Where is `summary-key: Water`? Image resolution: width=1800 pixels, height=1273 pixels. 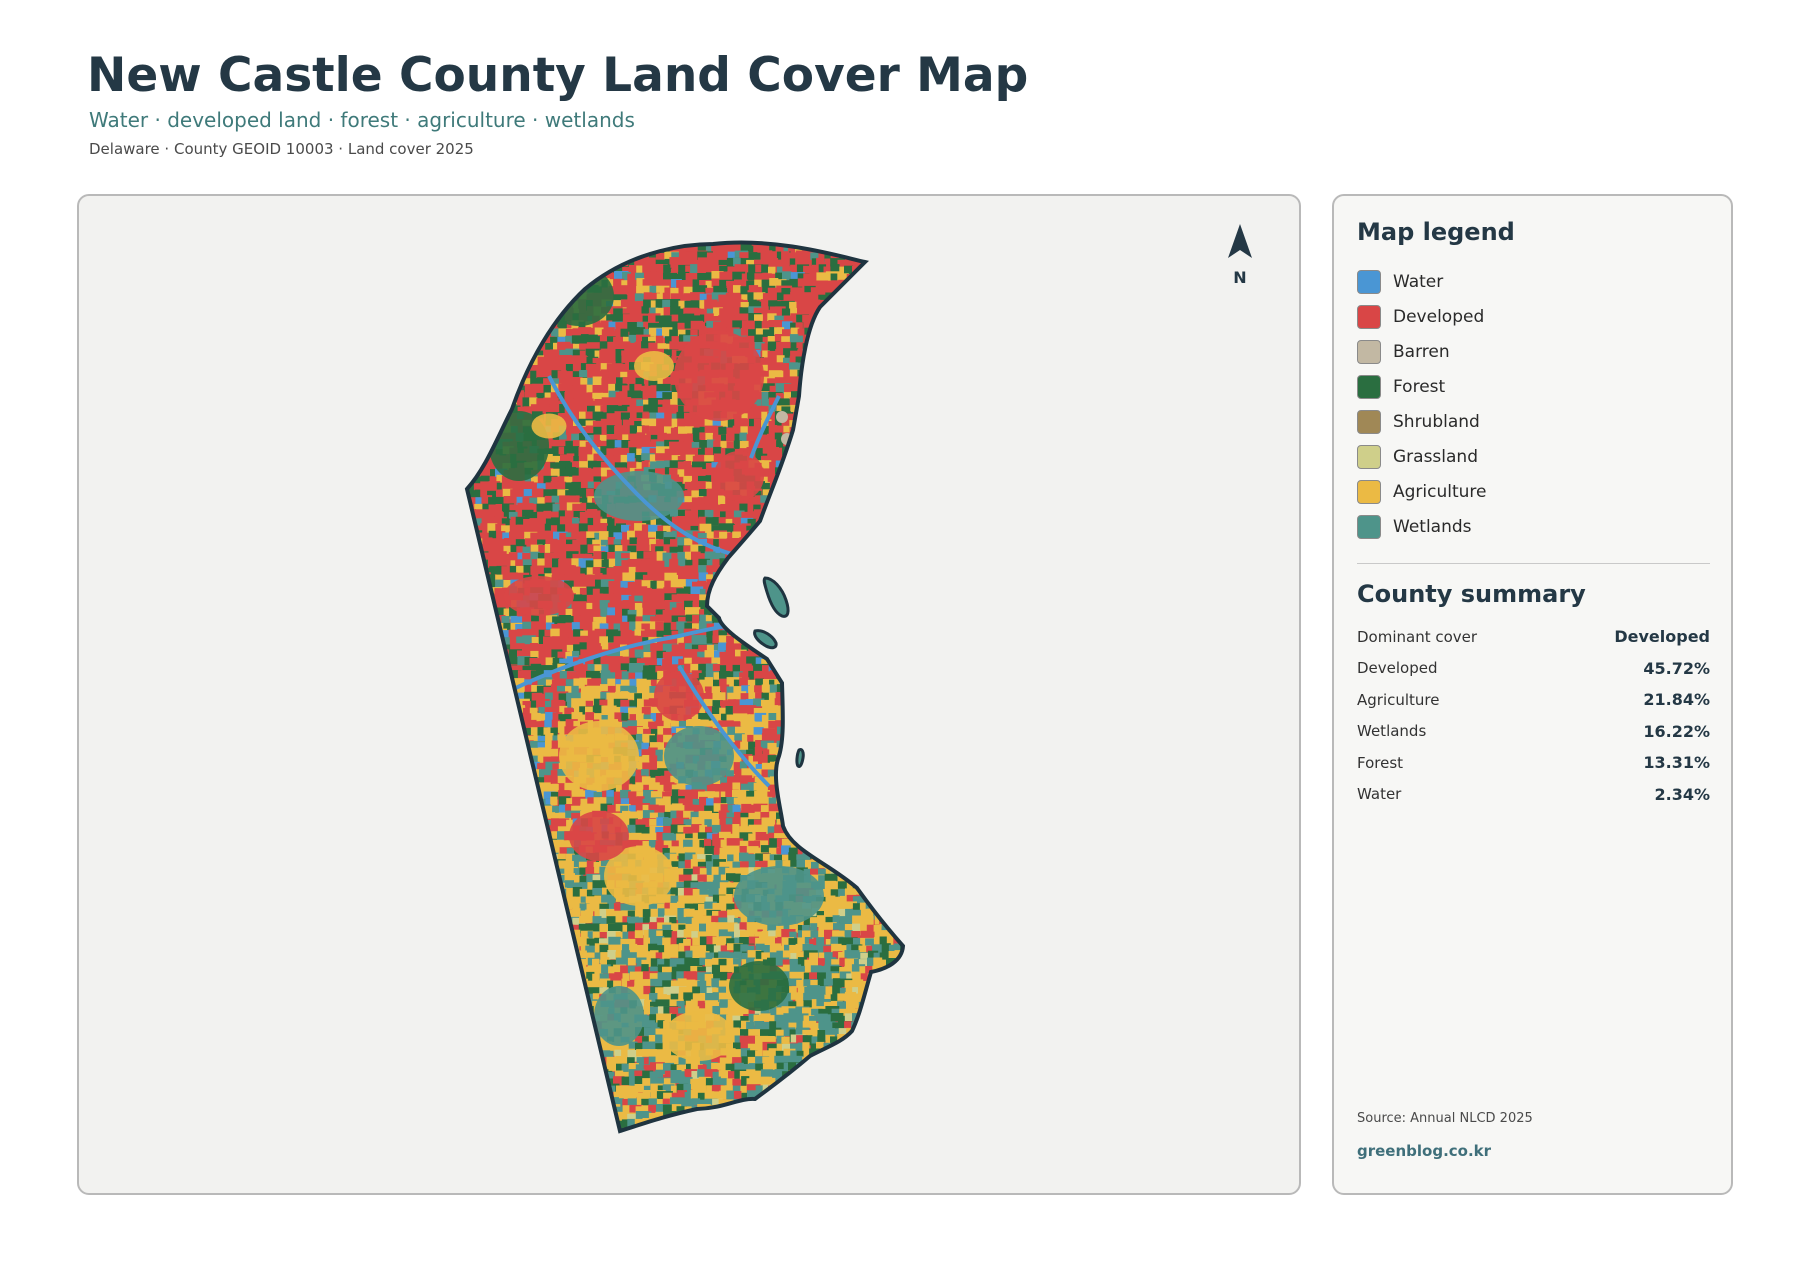 summary-key: Water is located at coordinates (1379, 794).